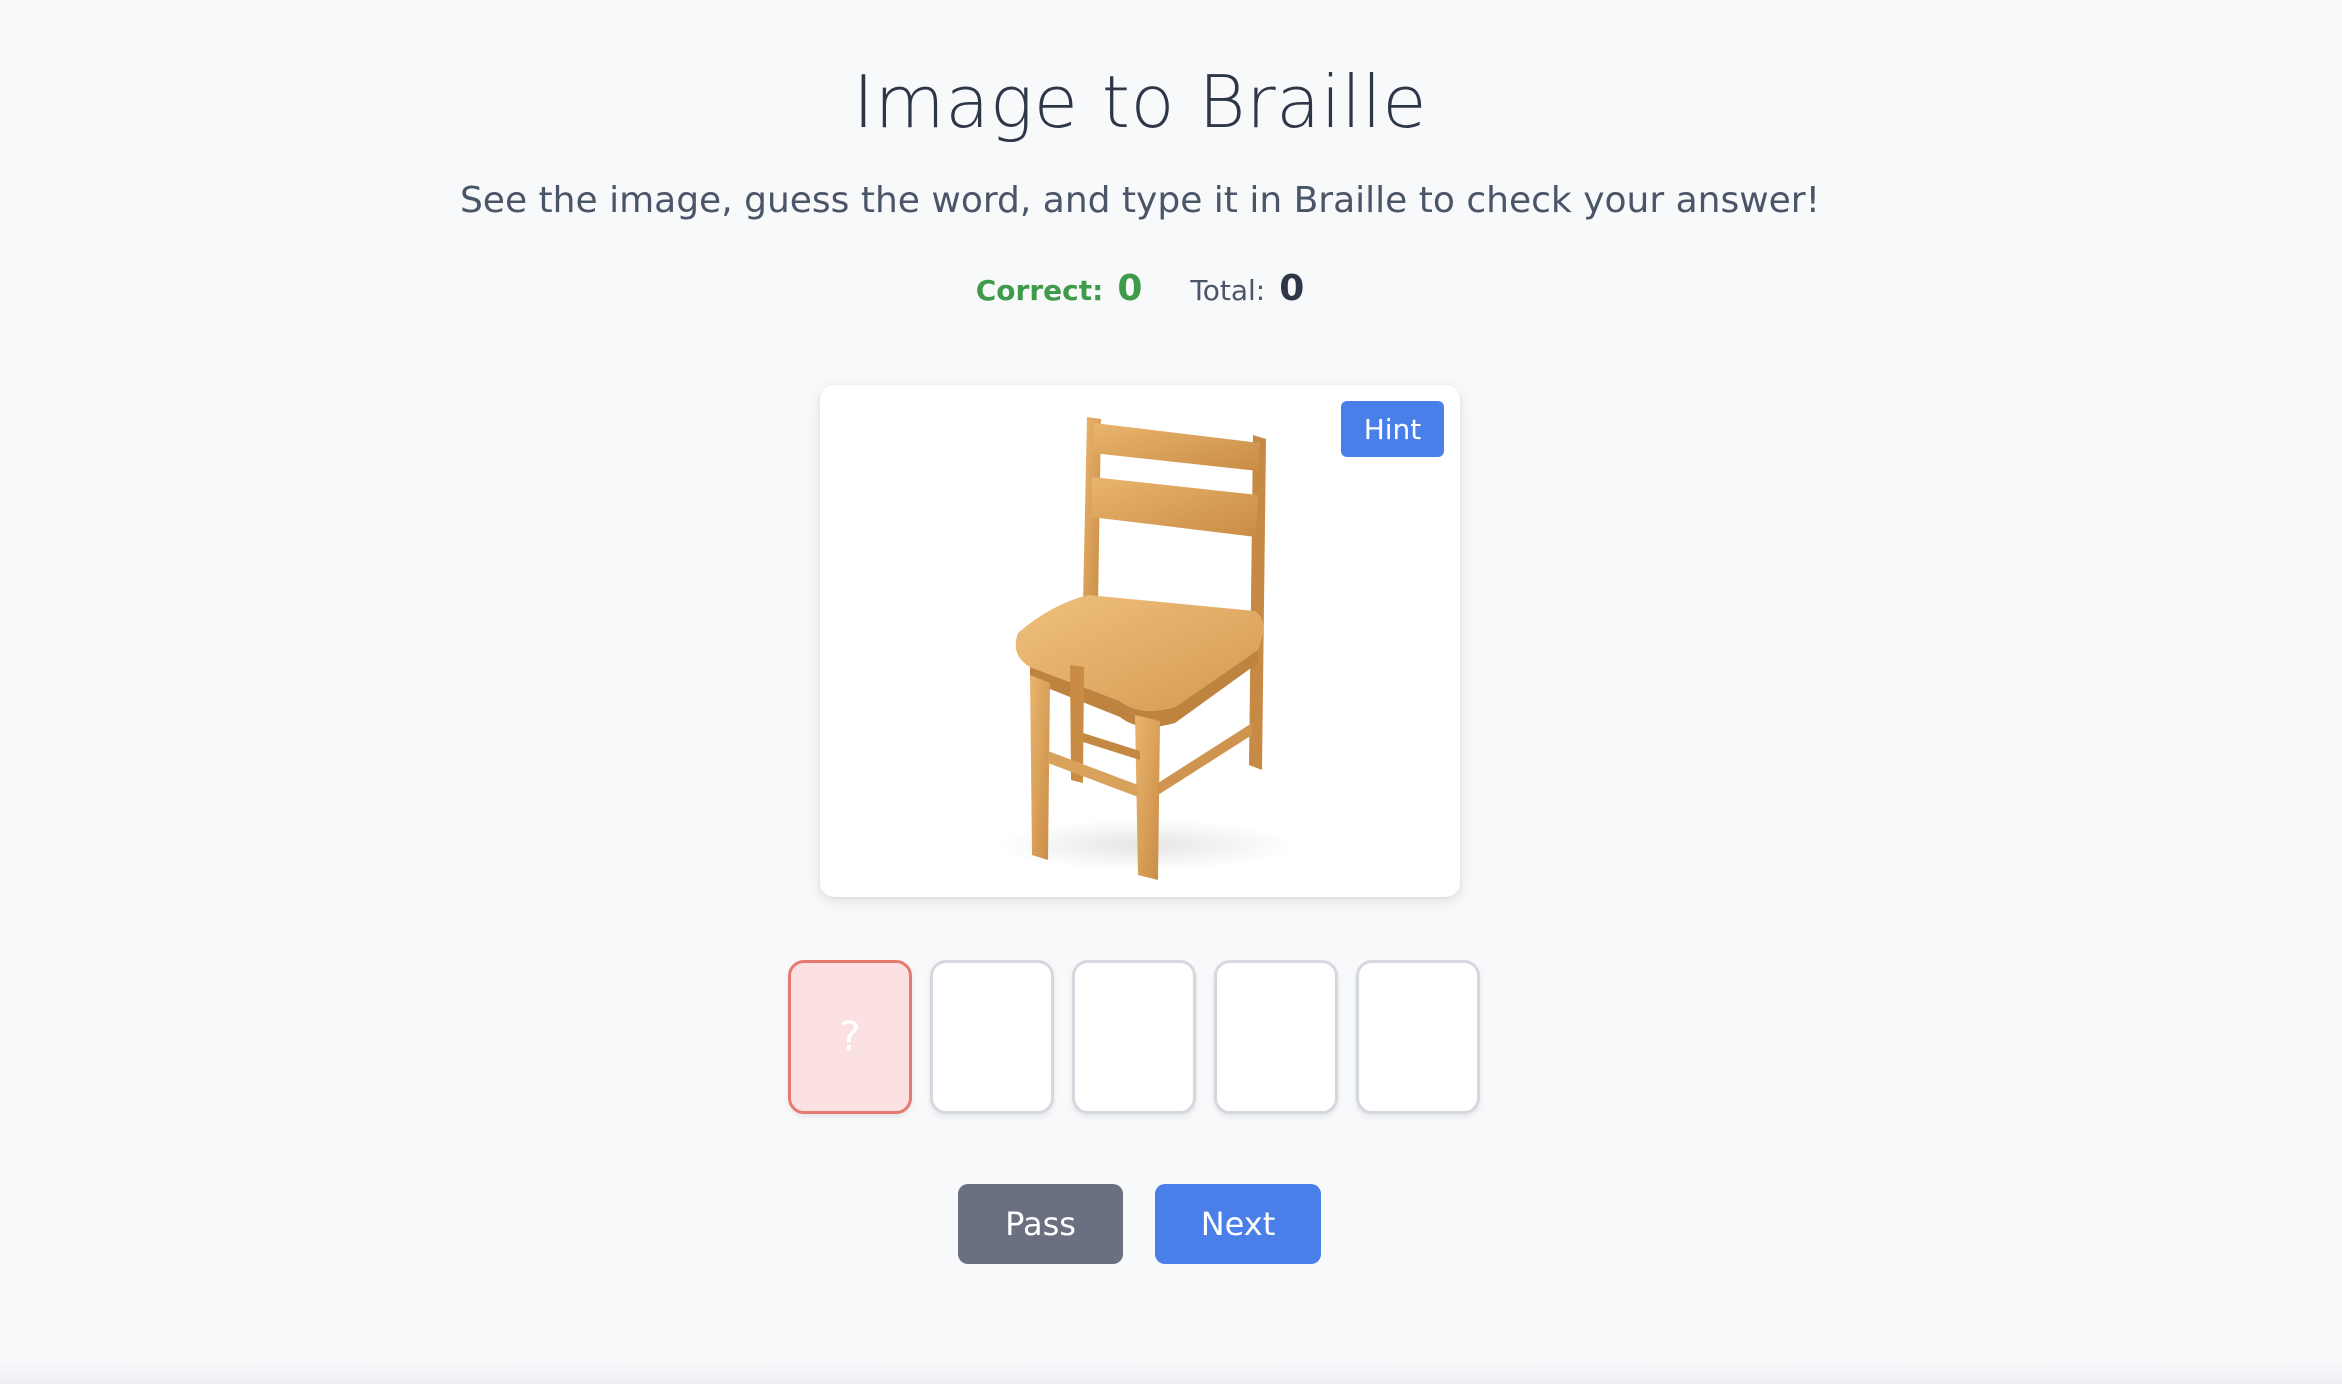  Describe the element at coordinates (1139, 1224) in the screenshot. I see `action-buttons: Pass Next` at that location.